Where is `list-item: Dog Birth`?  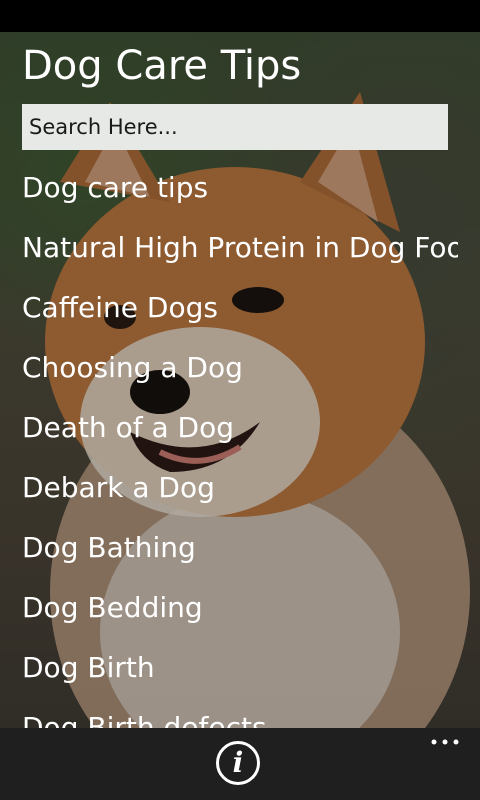
list-item: Dog Birth is located at coordinates (240, 668).